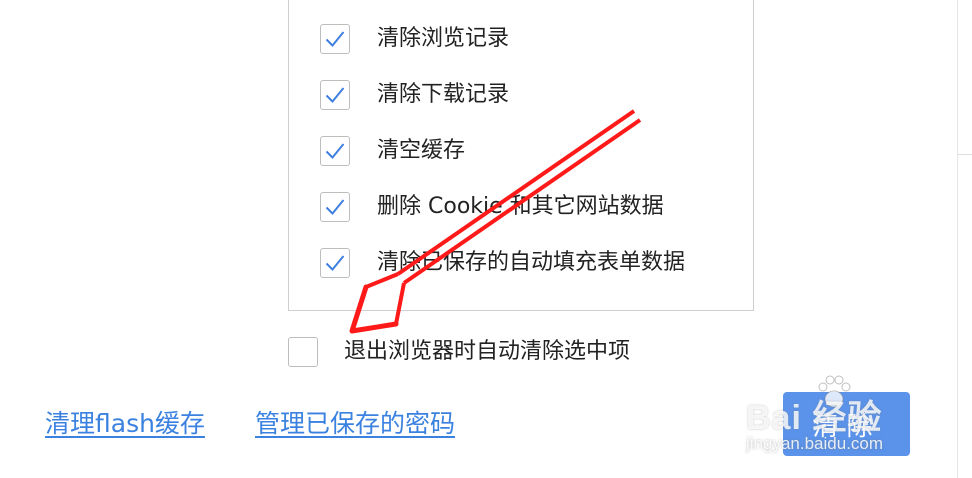 Image resolution: width=972 pixels, height=478 pixels. I want to click on panel-divider-tick, so click(965, 154).